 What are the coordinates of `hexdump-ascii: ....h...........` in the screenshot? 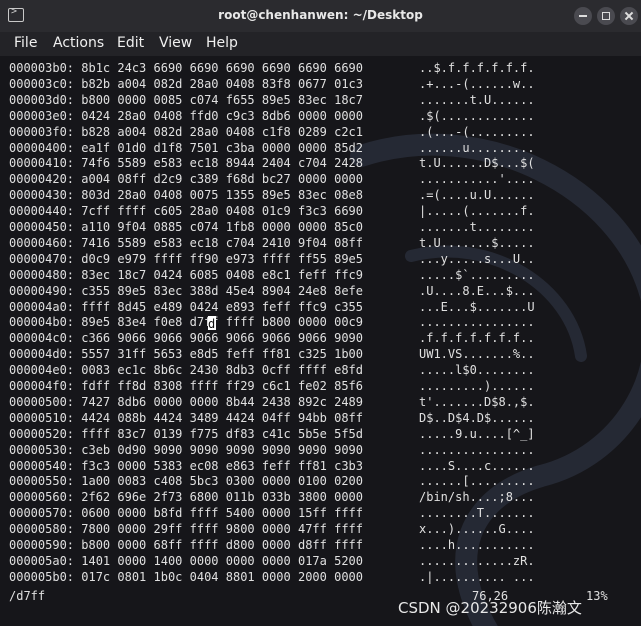 It's located at (477, 545).